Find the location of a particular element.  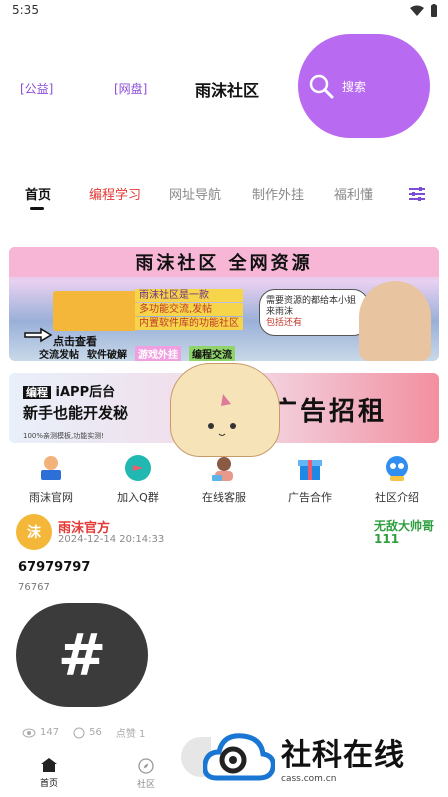

page-title: 雨沫社区 is located at coordinates (227, 90).